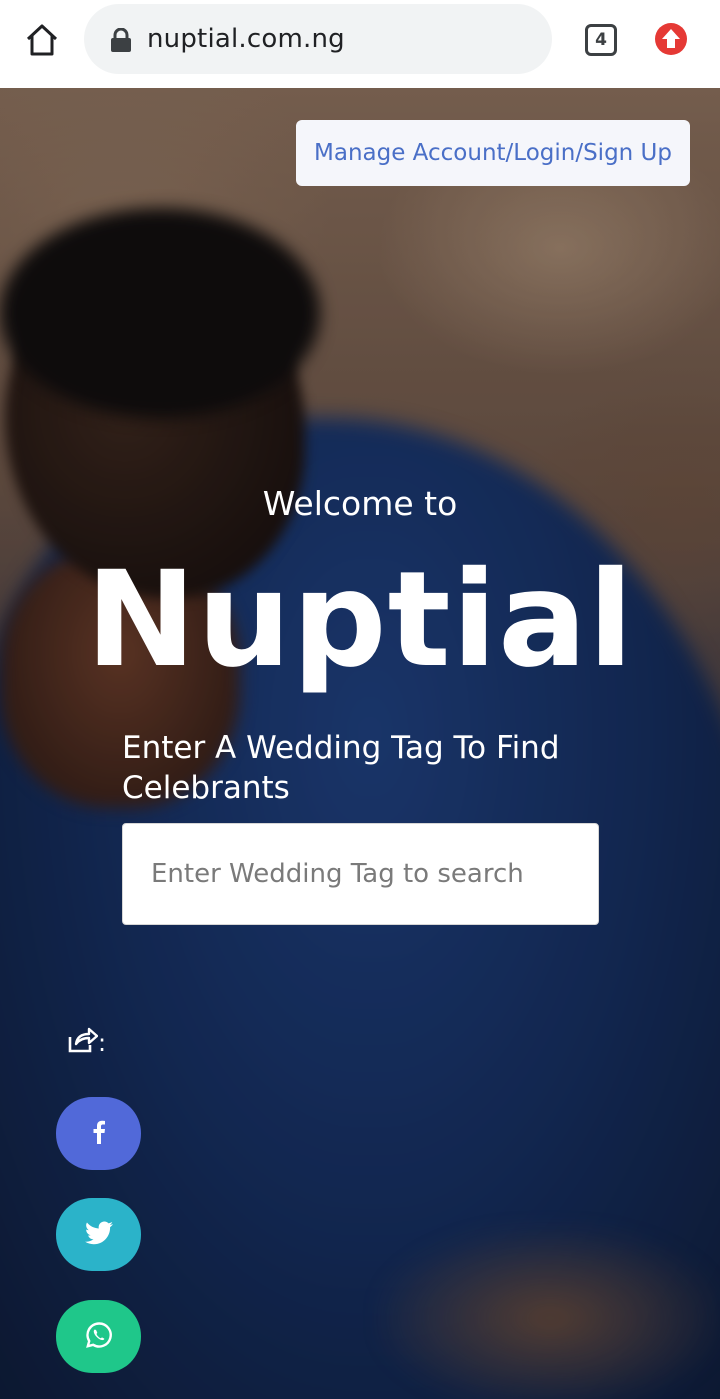 This screenshot has width=720, height=1399. I want to click on whatsapp-icon, so click(98, 1336).